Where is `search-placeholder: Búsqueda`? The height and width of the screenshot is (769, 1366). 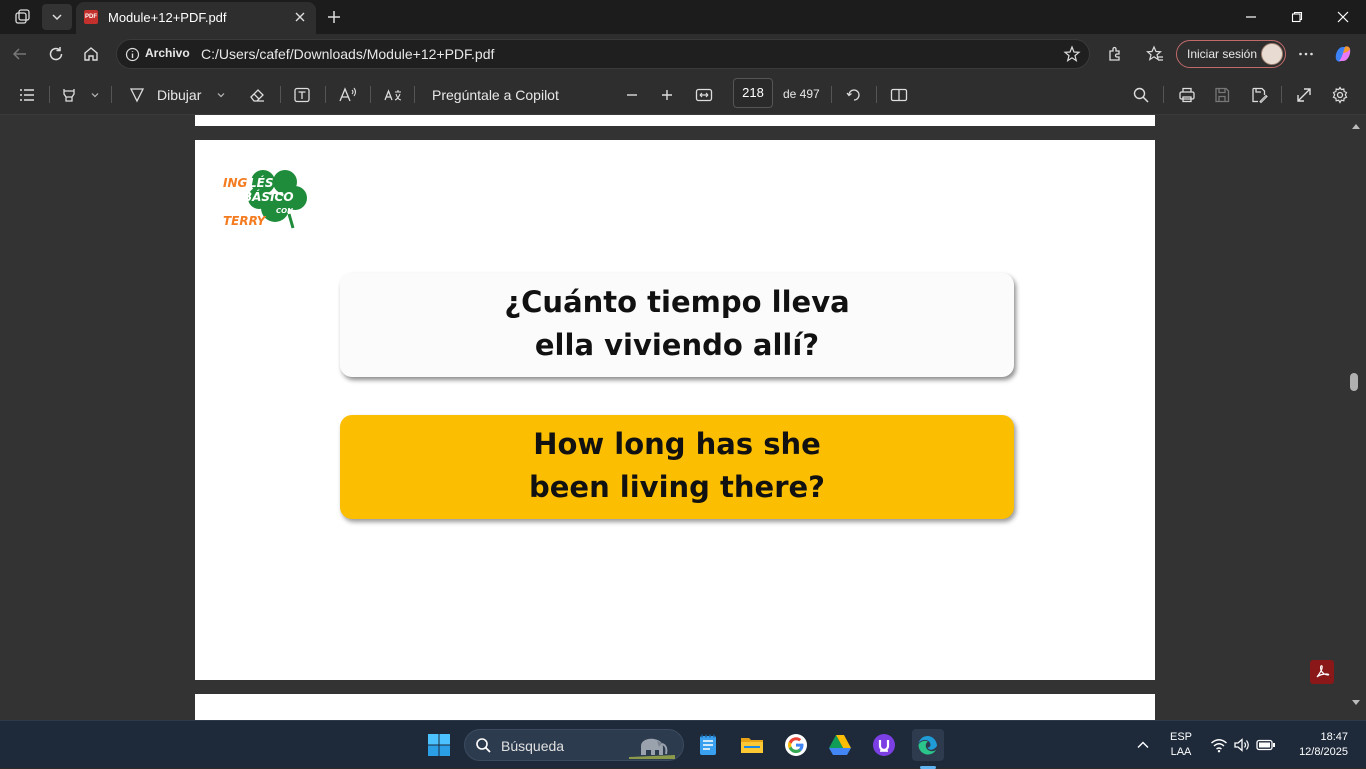 search-placeholder: Búsqueda is located at coordinates (533, 746).